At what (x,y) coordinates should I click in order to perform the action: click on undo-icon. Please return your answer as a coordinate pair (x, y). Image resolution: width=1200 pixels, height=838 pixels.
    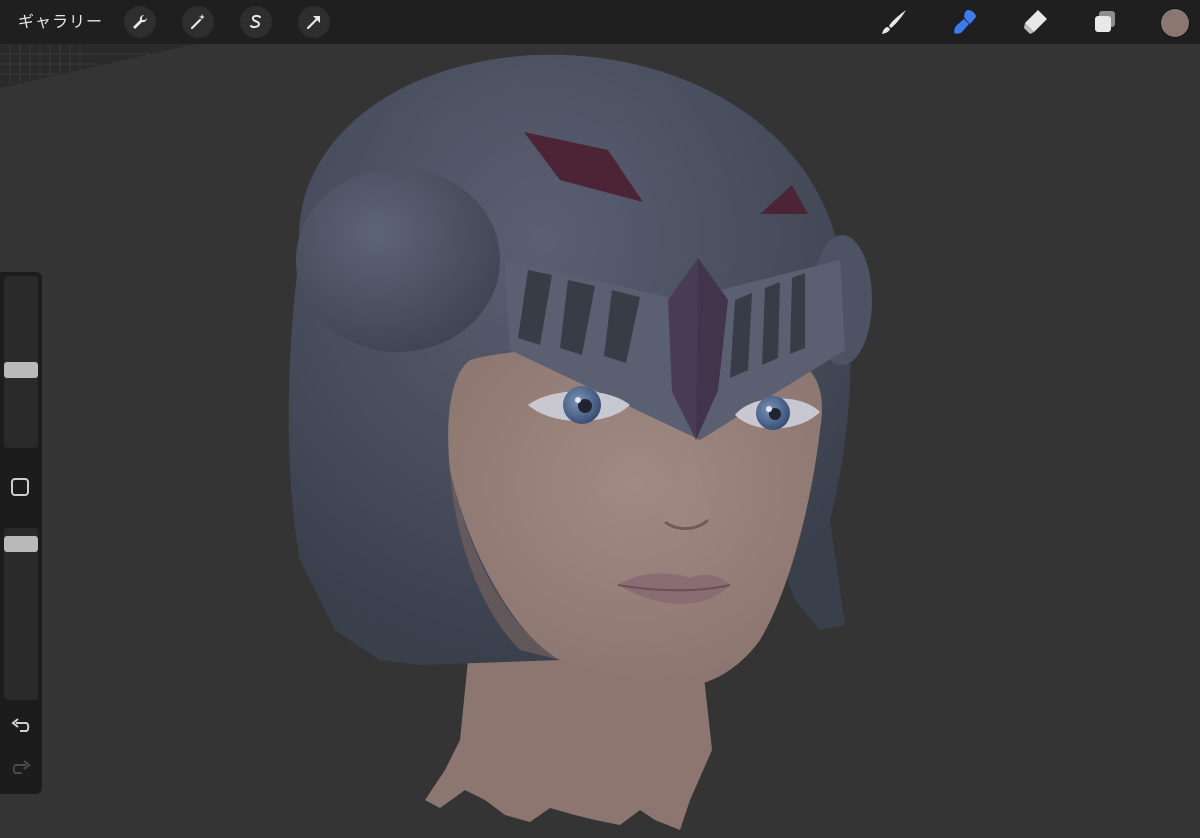
    Looking at the image, I should click on (21, 726).